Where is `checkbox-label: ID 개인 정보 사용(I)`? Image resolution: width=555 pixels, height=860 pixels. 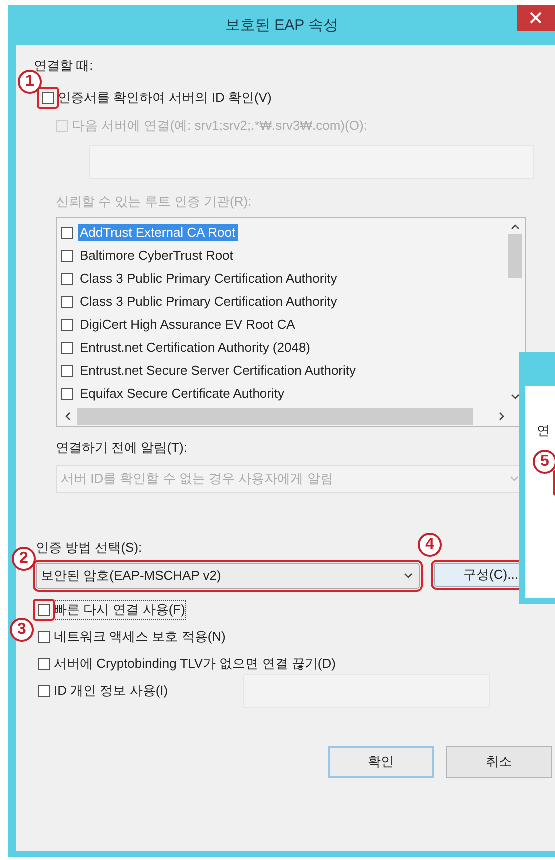 checkbox-label: ID 개인 정보 사용(I) is located at coordinates (111, 691).